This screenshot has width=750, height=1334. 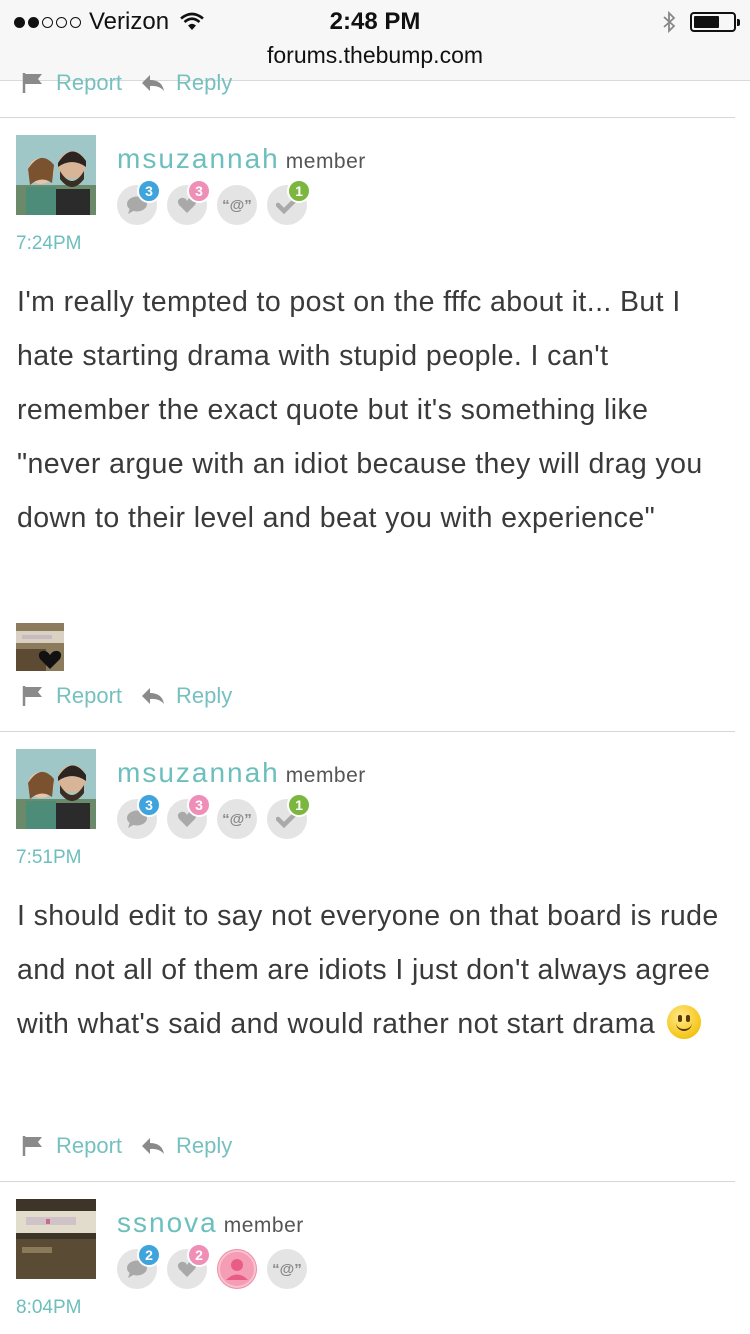 I want to click on profile-badge, so click(x=237, y=1269).